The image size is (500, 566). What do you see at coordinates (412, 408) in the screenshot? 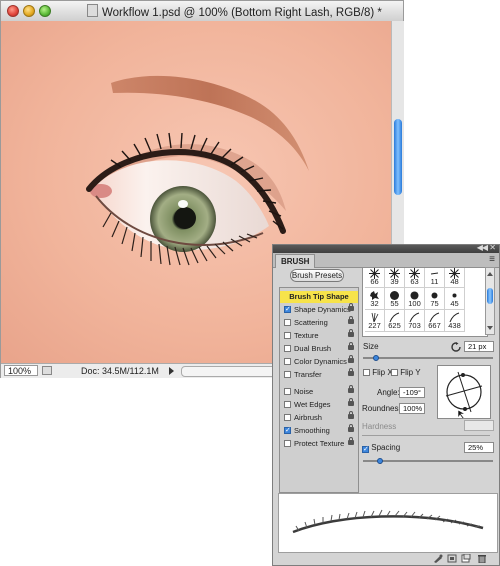
I see `roundness-field: 100%` at bounding box center [412, 408].